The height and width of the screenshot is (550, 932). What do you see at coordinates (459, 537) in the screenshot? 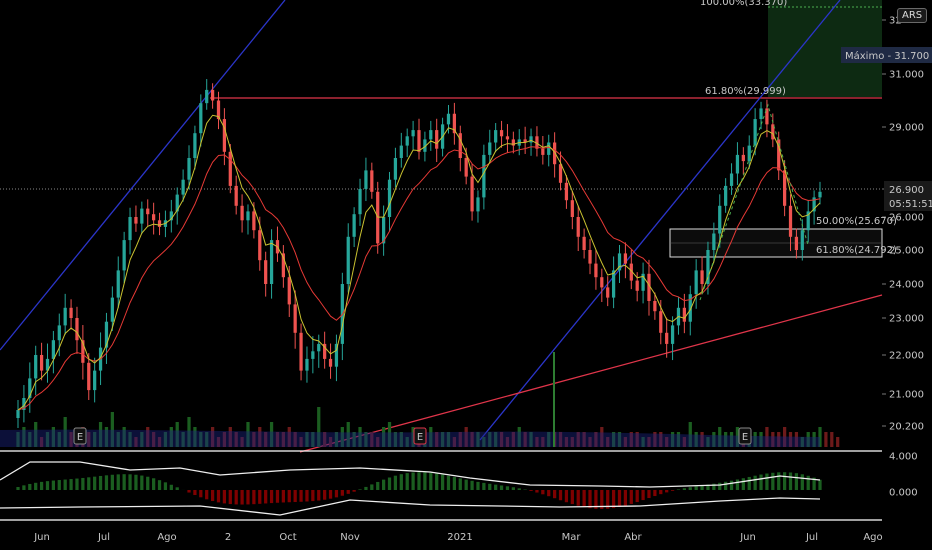
I see `time-tick-label: 2021` at bounding box center [459, 537].